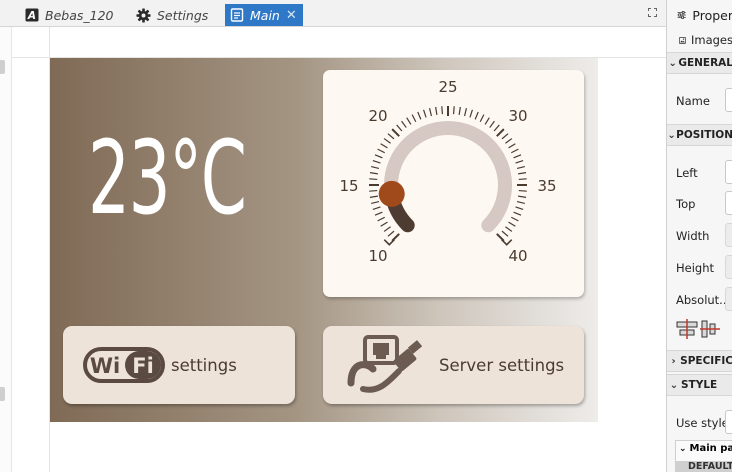  I want to click on tab-label: Main, so click(265, 15).